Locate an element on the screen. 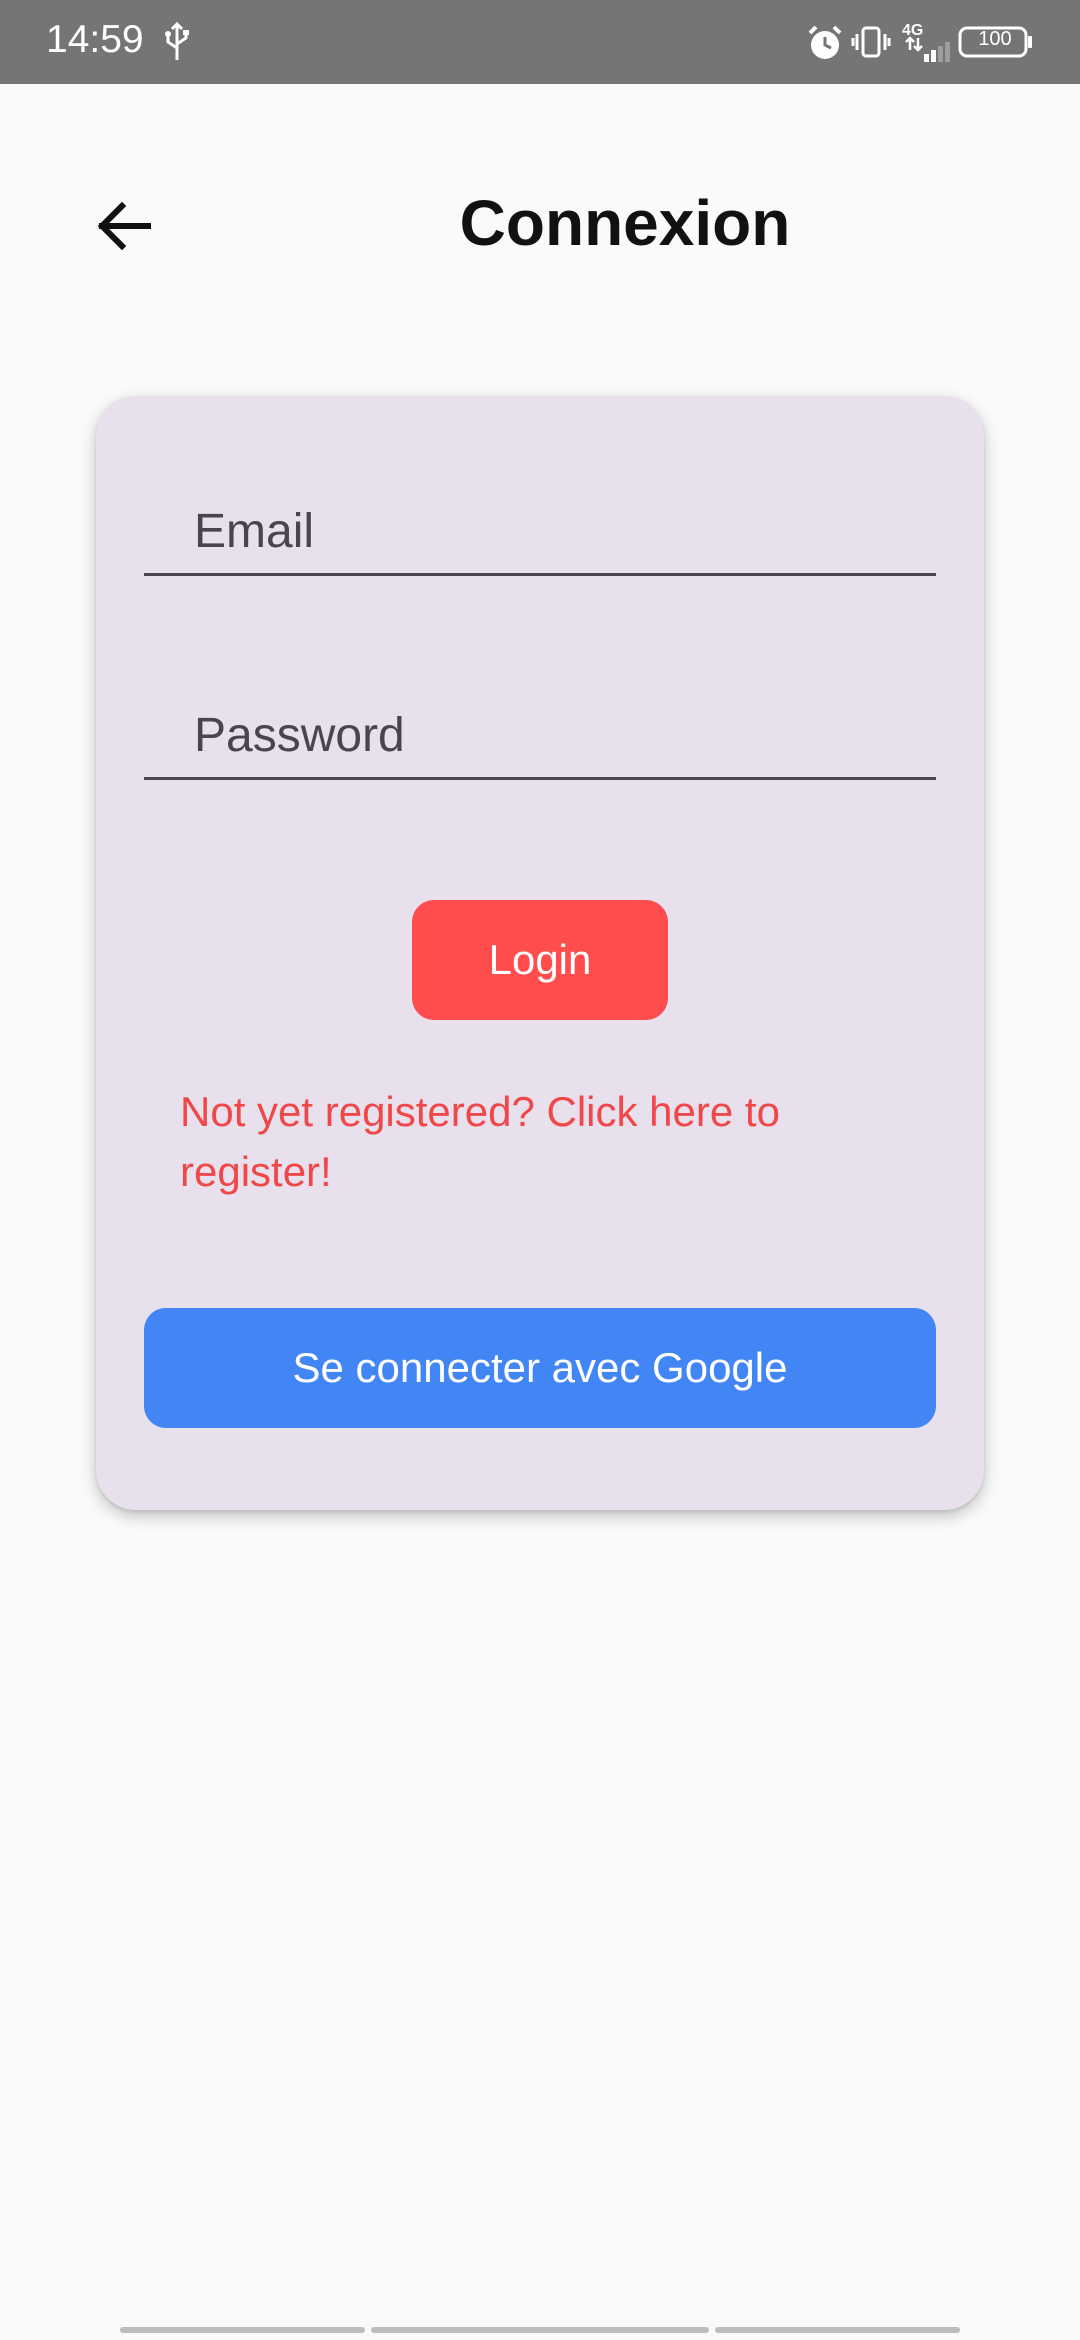 The width and height of the screenshot is (1080, 2340). page-title: Connexion is located at coordinates (625, 223).